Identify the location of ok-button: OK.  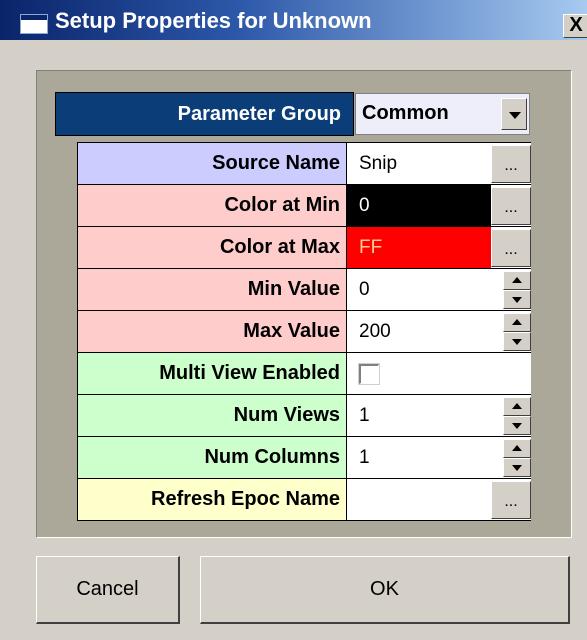
(385, 590).